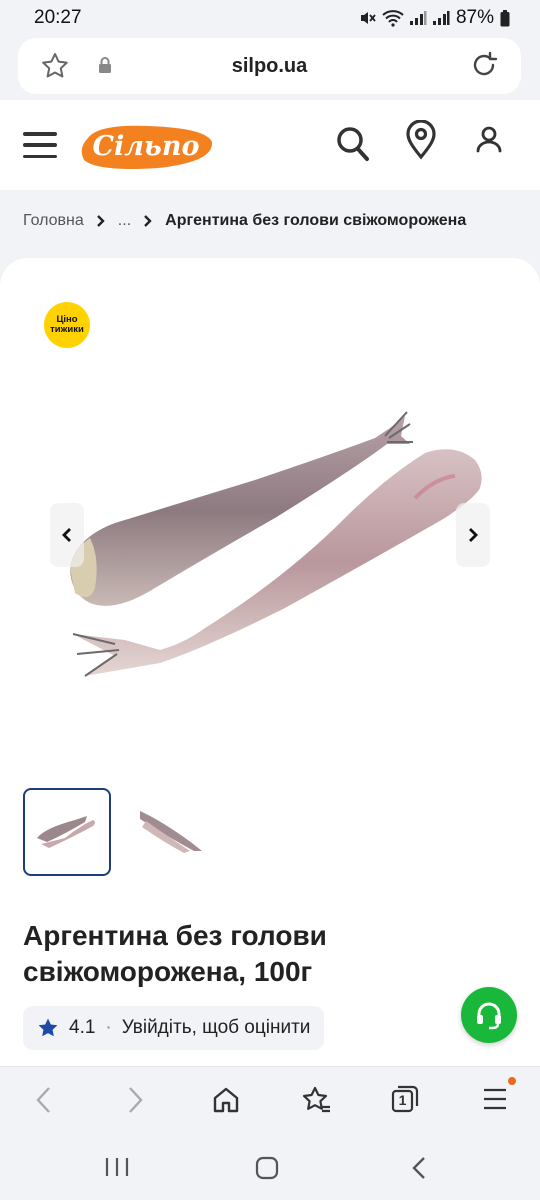 The image size is (540, 1200). I want to click on slider-prev-button, so click(67, 535).